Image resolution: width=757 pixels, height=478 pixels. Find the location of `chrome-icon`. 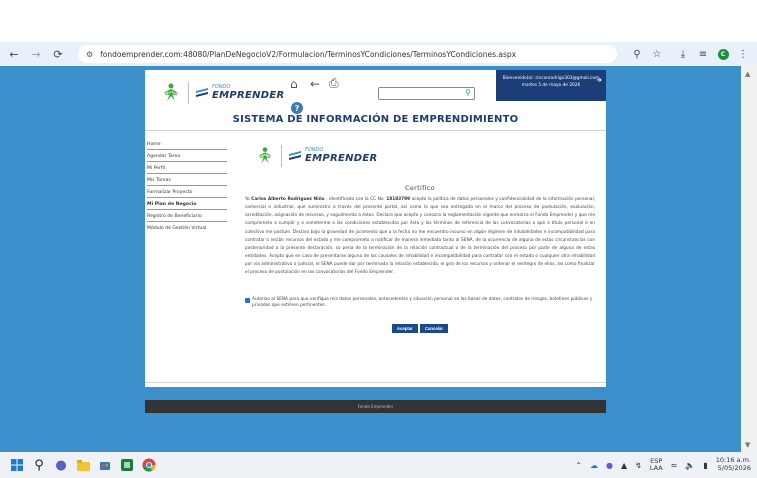

chrome-icon is located at coordinates (149, 465).